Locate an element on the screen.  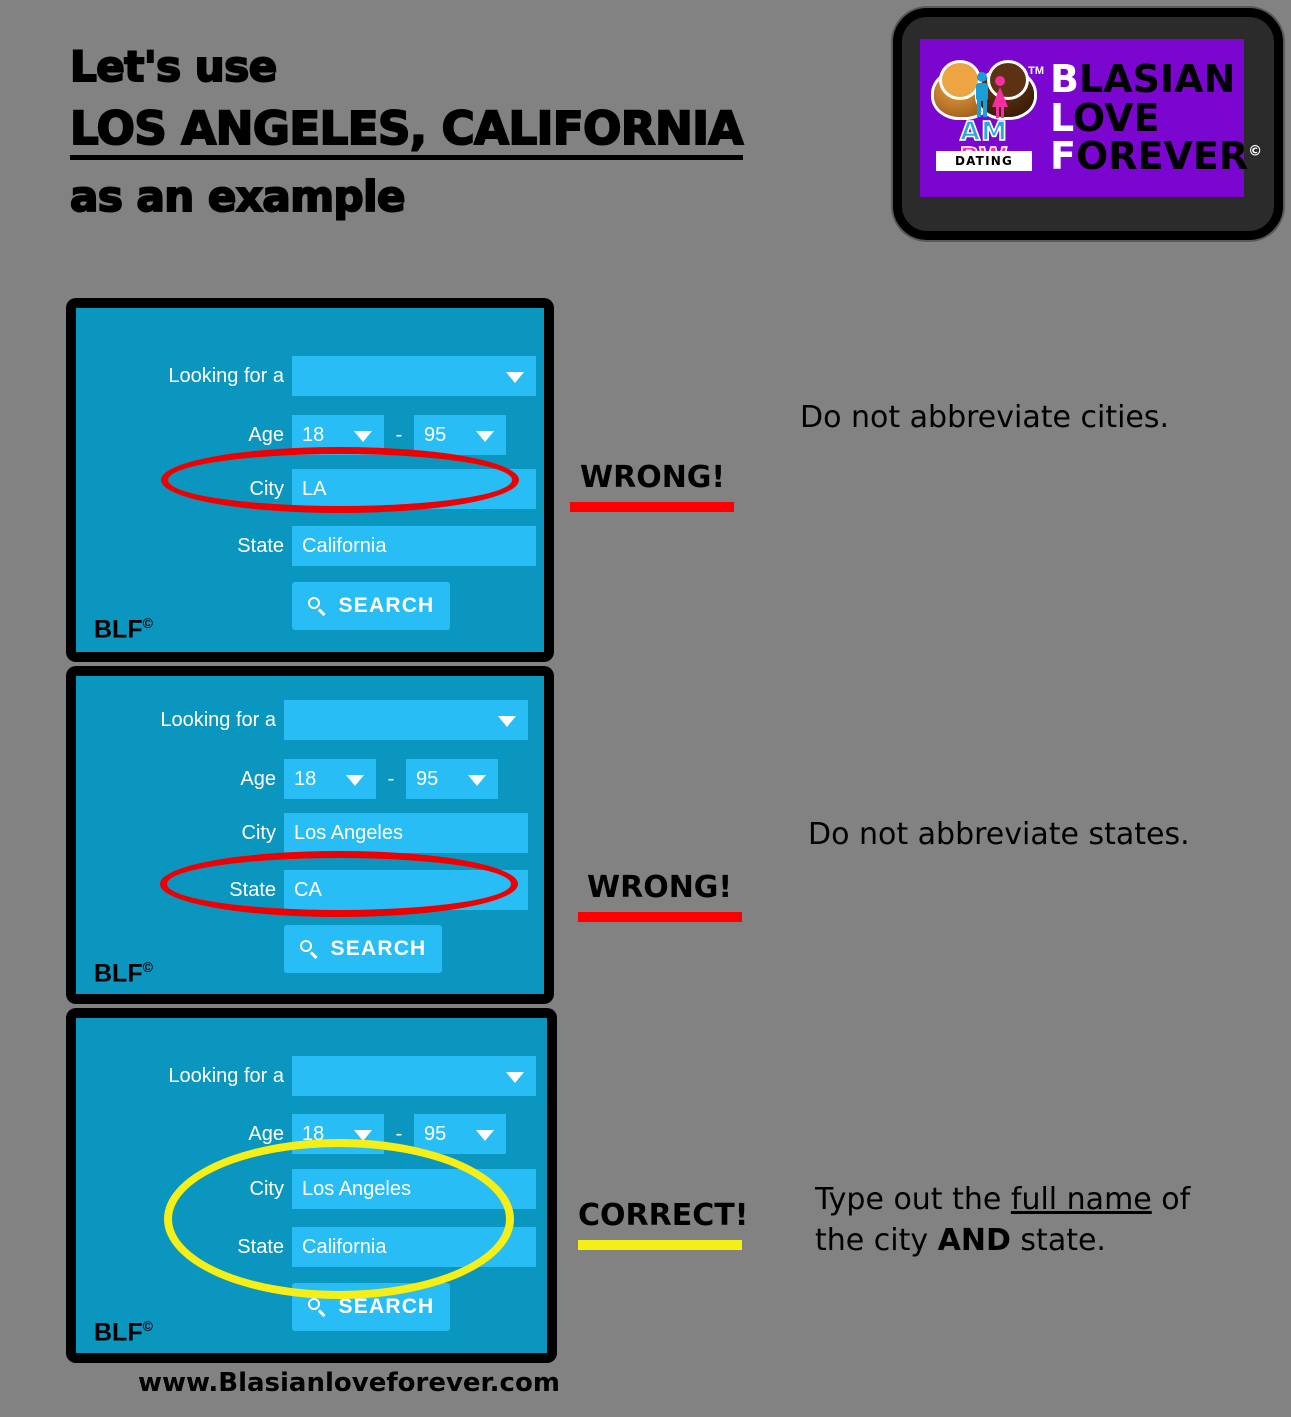
blf-row-blasian: BLASIAN is located at coordinates (1156, 78).